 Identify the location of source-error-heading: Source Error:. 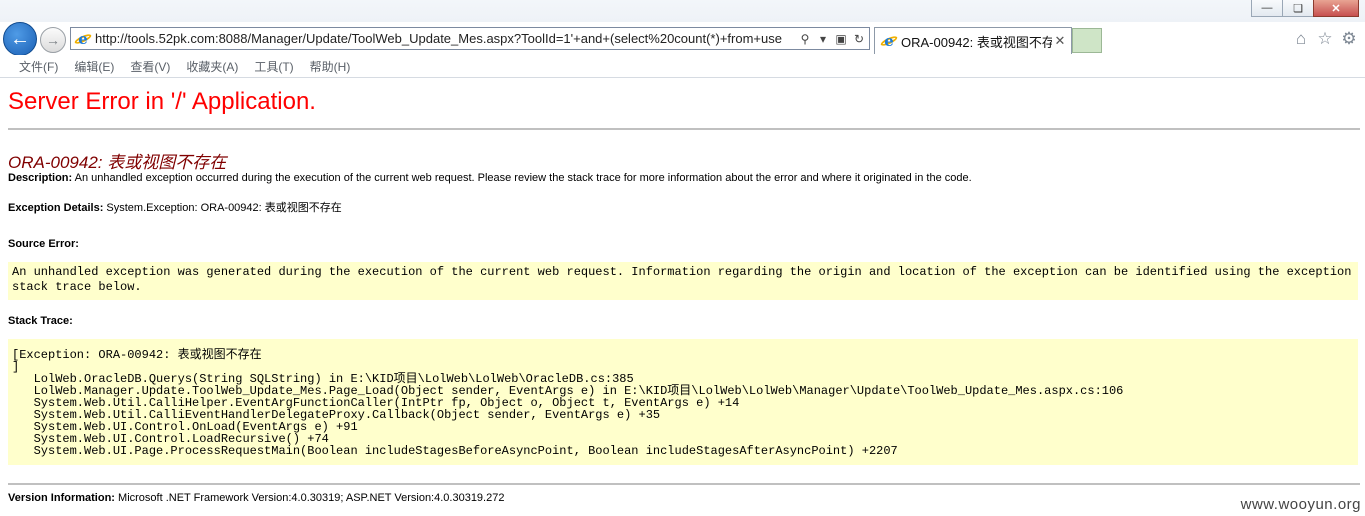
(43, 244).